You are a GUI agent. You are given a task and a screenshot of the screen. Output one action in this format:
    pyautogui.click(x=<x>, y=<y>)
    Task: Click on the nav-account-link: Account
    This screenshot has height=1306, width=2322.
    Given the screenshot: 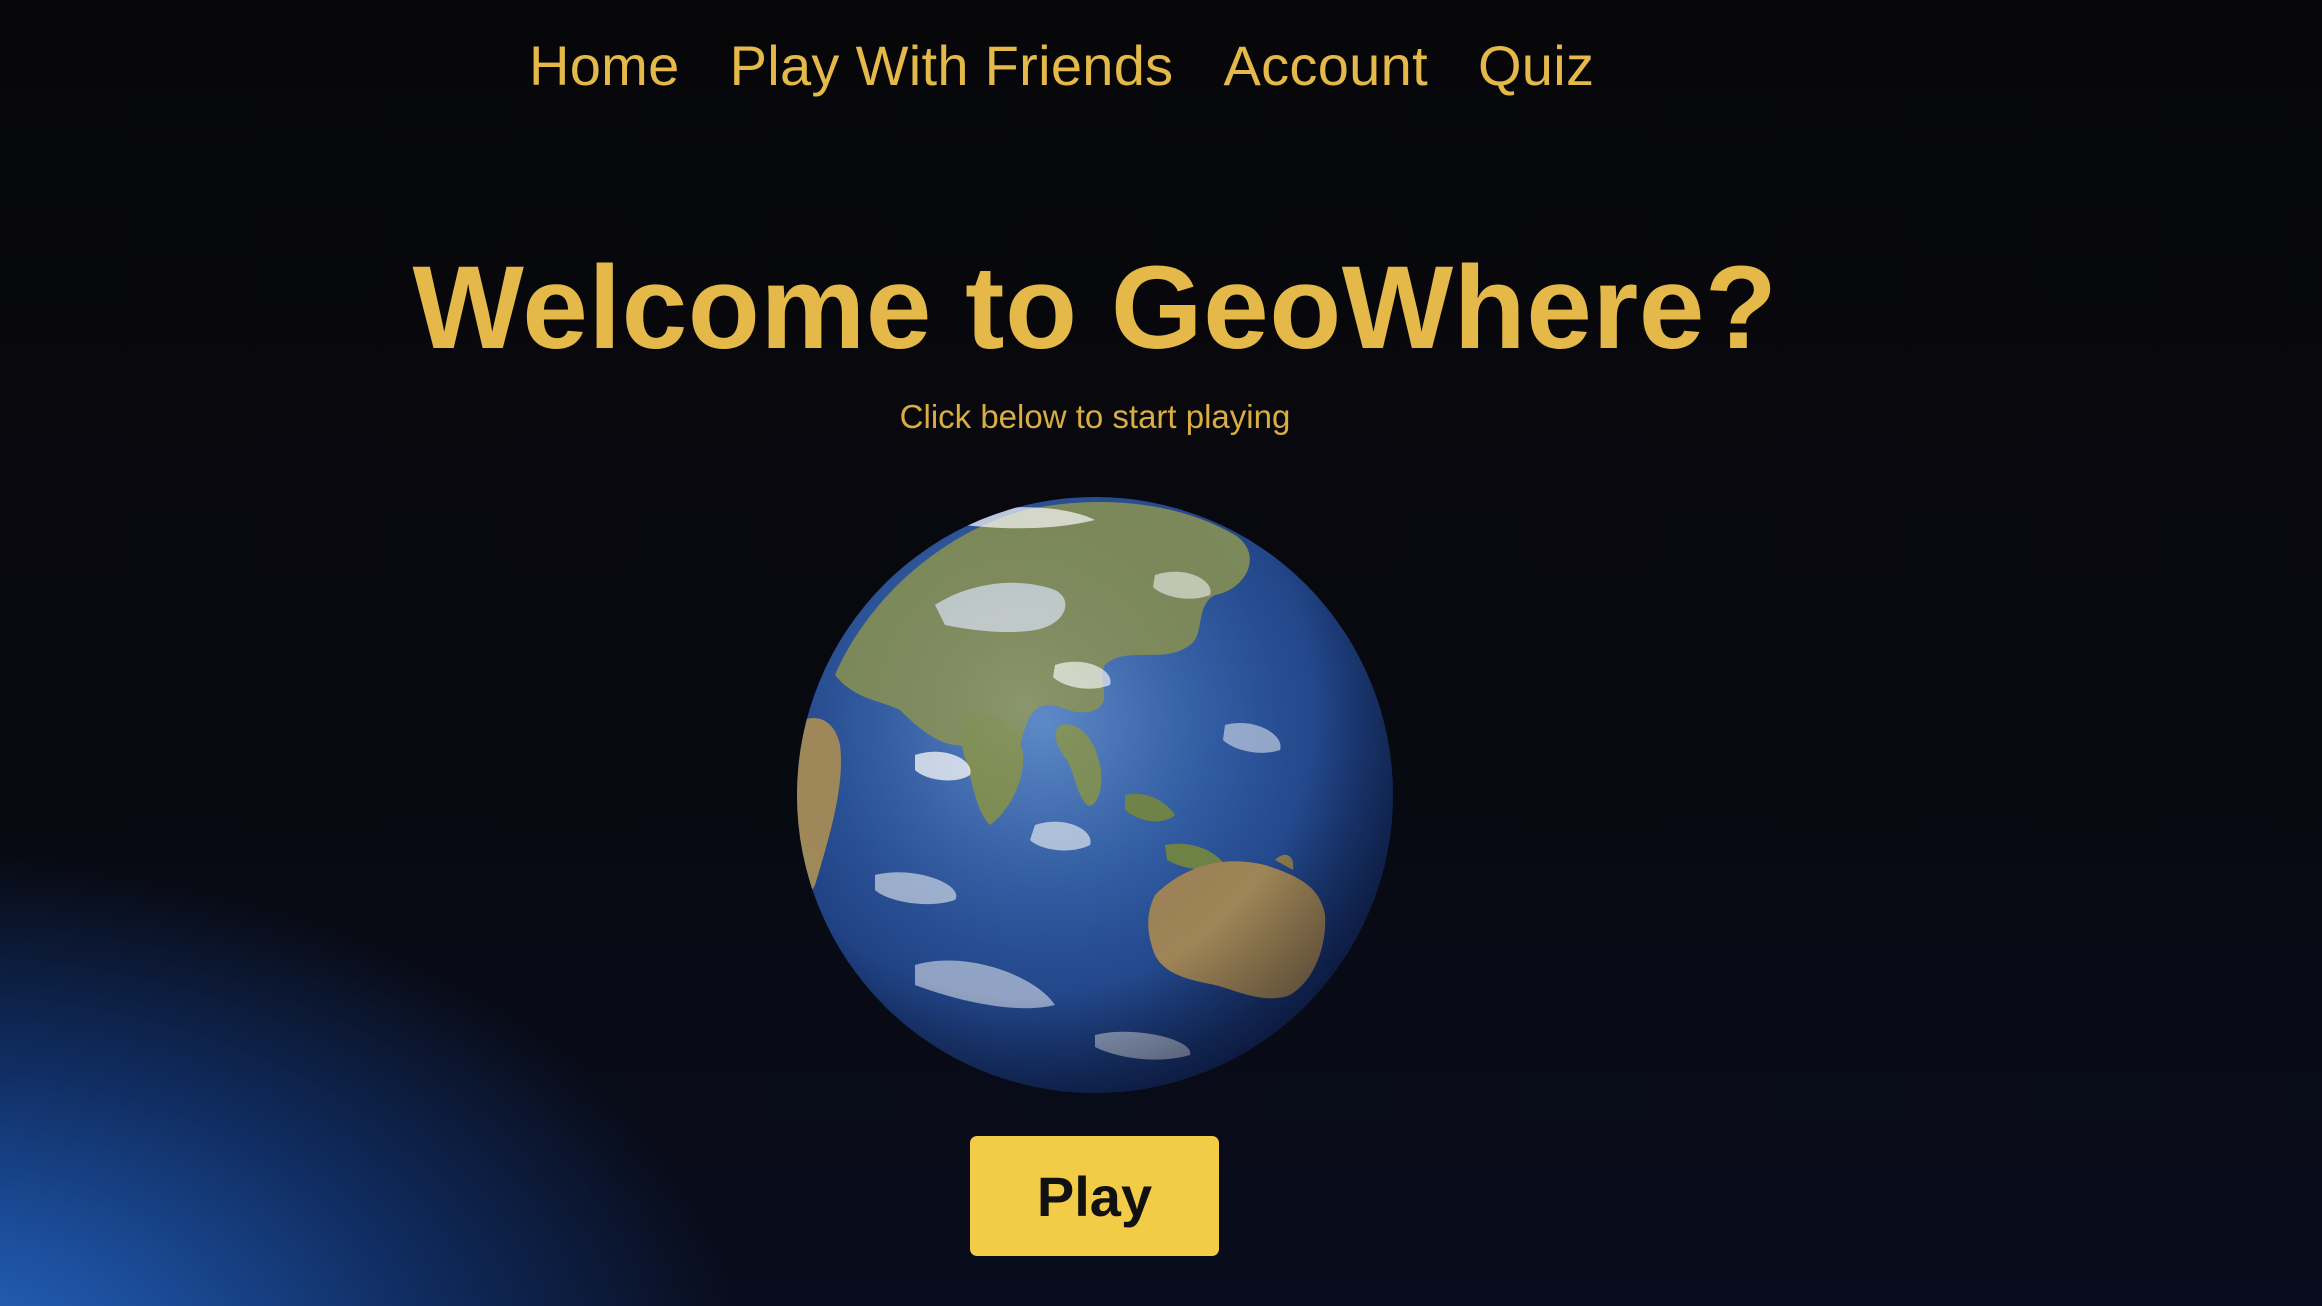 What is the action you would take?
    pyautogui.click(x=1325, y=66)
    